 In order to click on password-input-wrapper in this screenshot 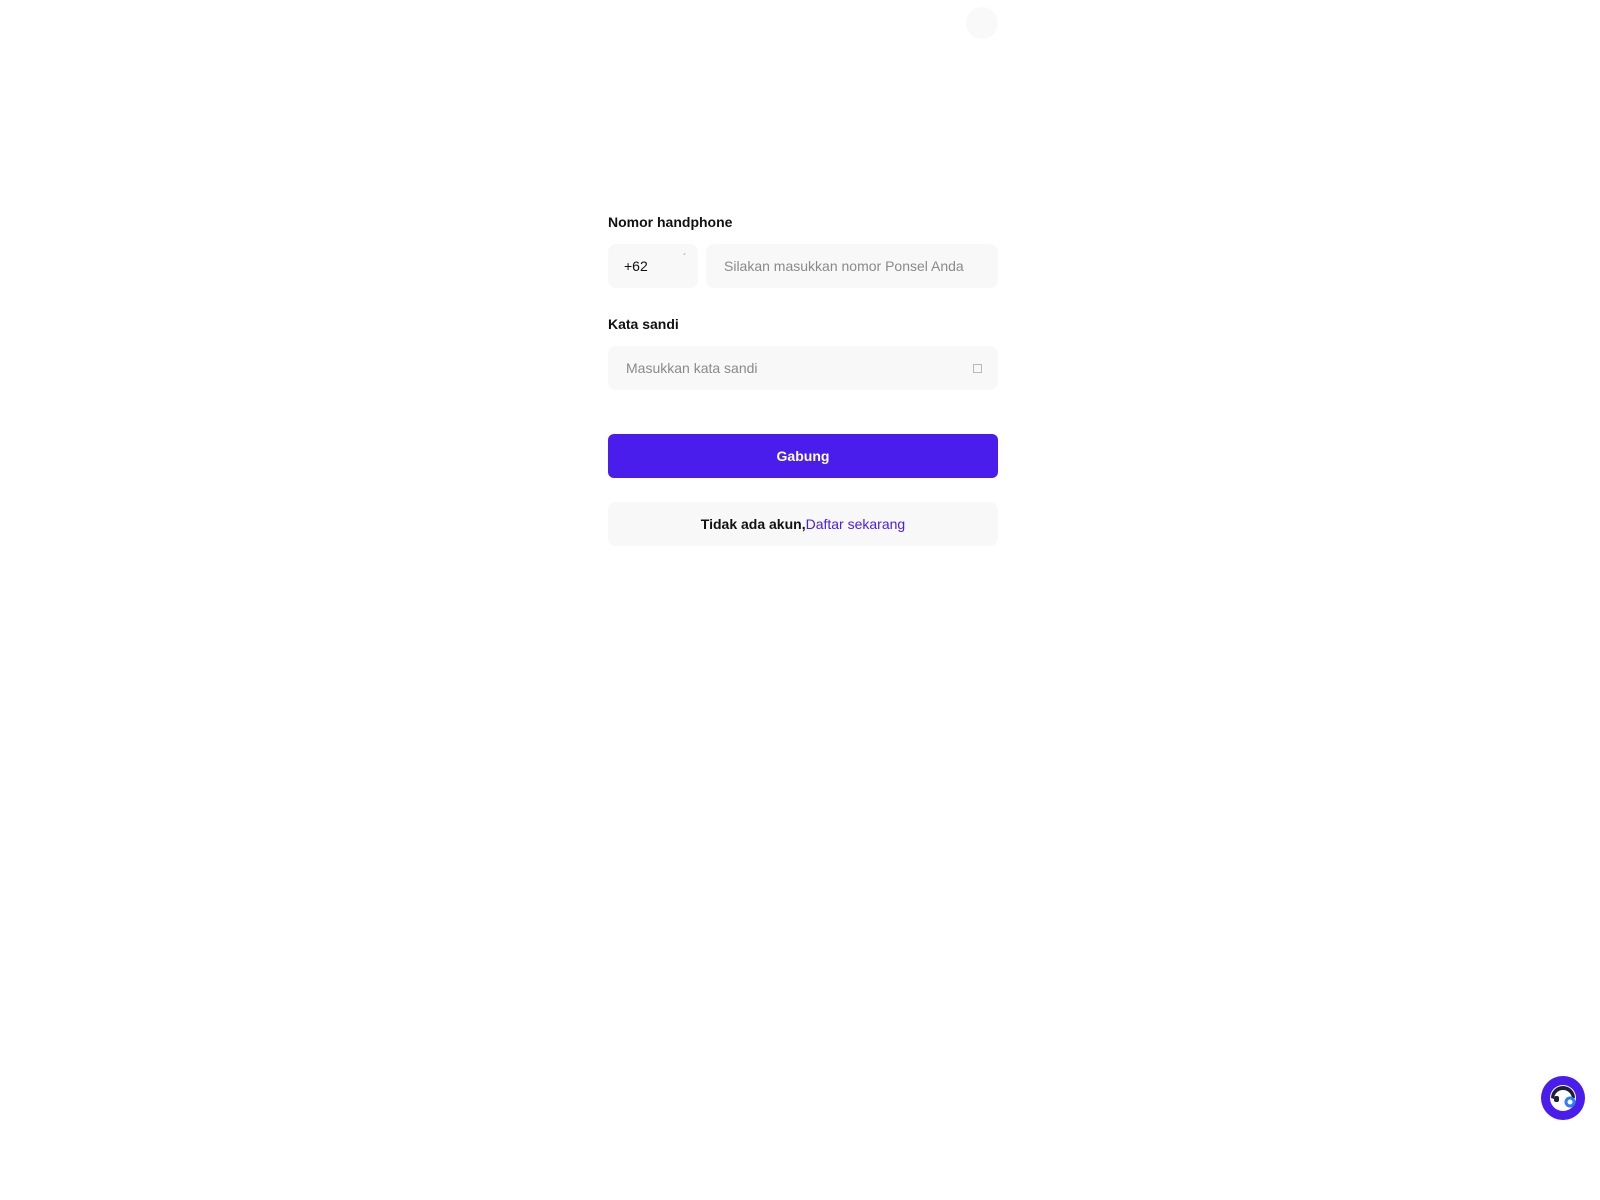, I will do `click(803, 368)`.